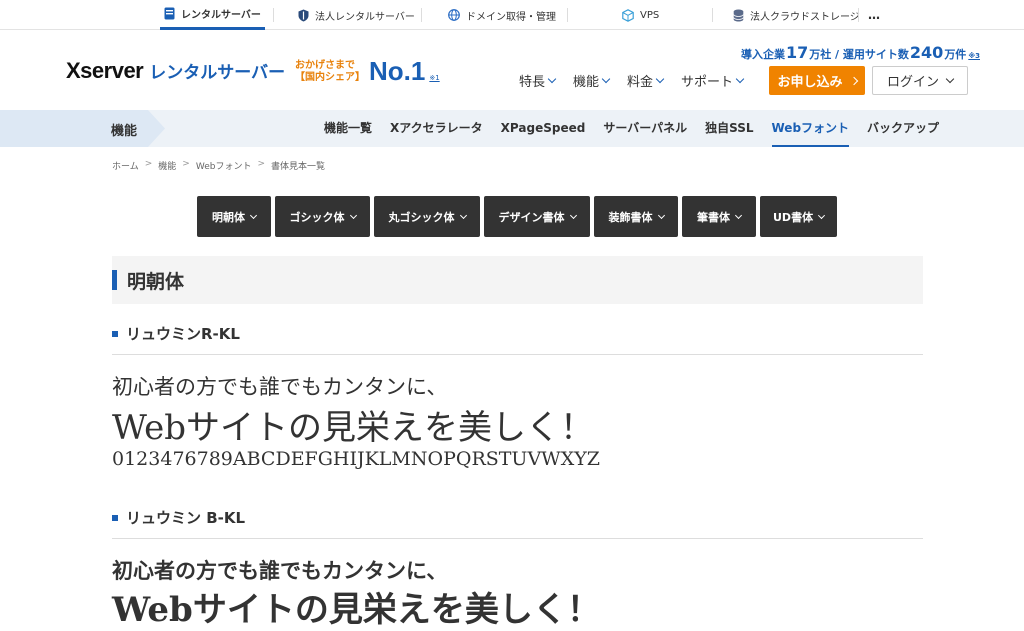 The height and width of the screenshot is (631, 1024). I want to click on tab-gothic: ゴシック体, so click(322, 216).